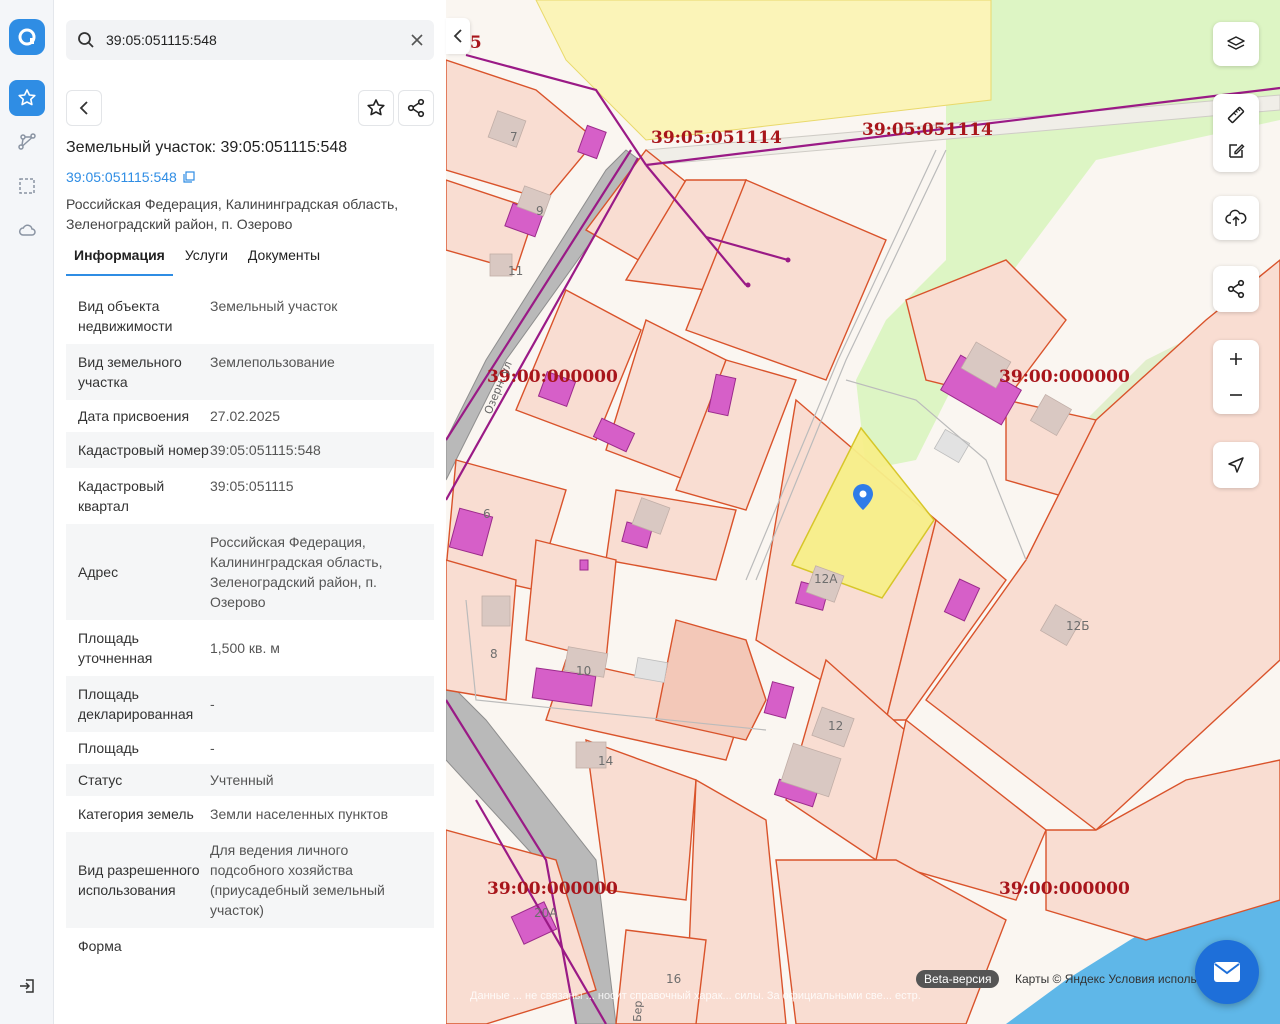 This screenshot has height=1024, width=1280. What do you see at coordinates (121, 496) in the screenshot?
I see `info-key: Кадастровый квартал` at bounding box center [121, 496].